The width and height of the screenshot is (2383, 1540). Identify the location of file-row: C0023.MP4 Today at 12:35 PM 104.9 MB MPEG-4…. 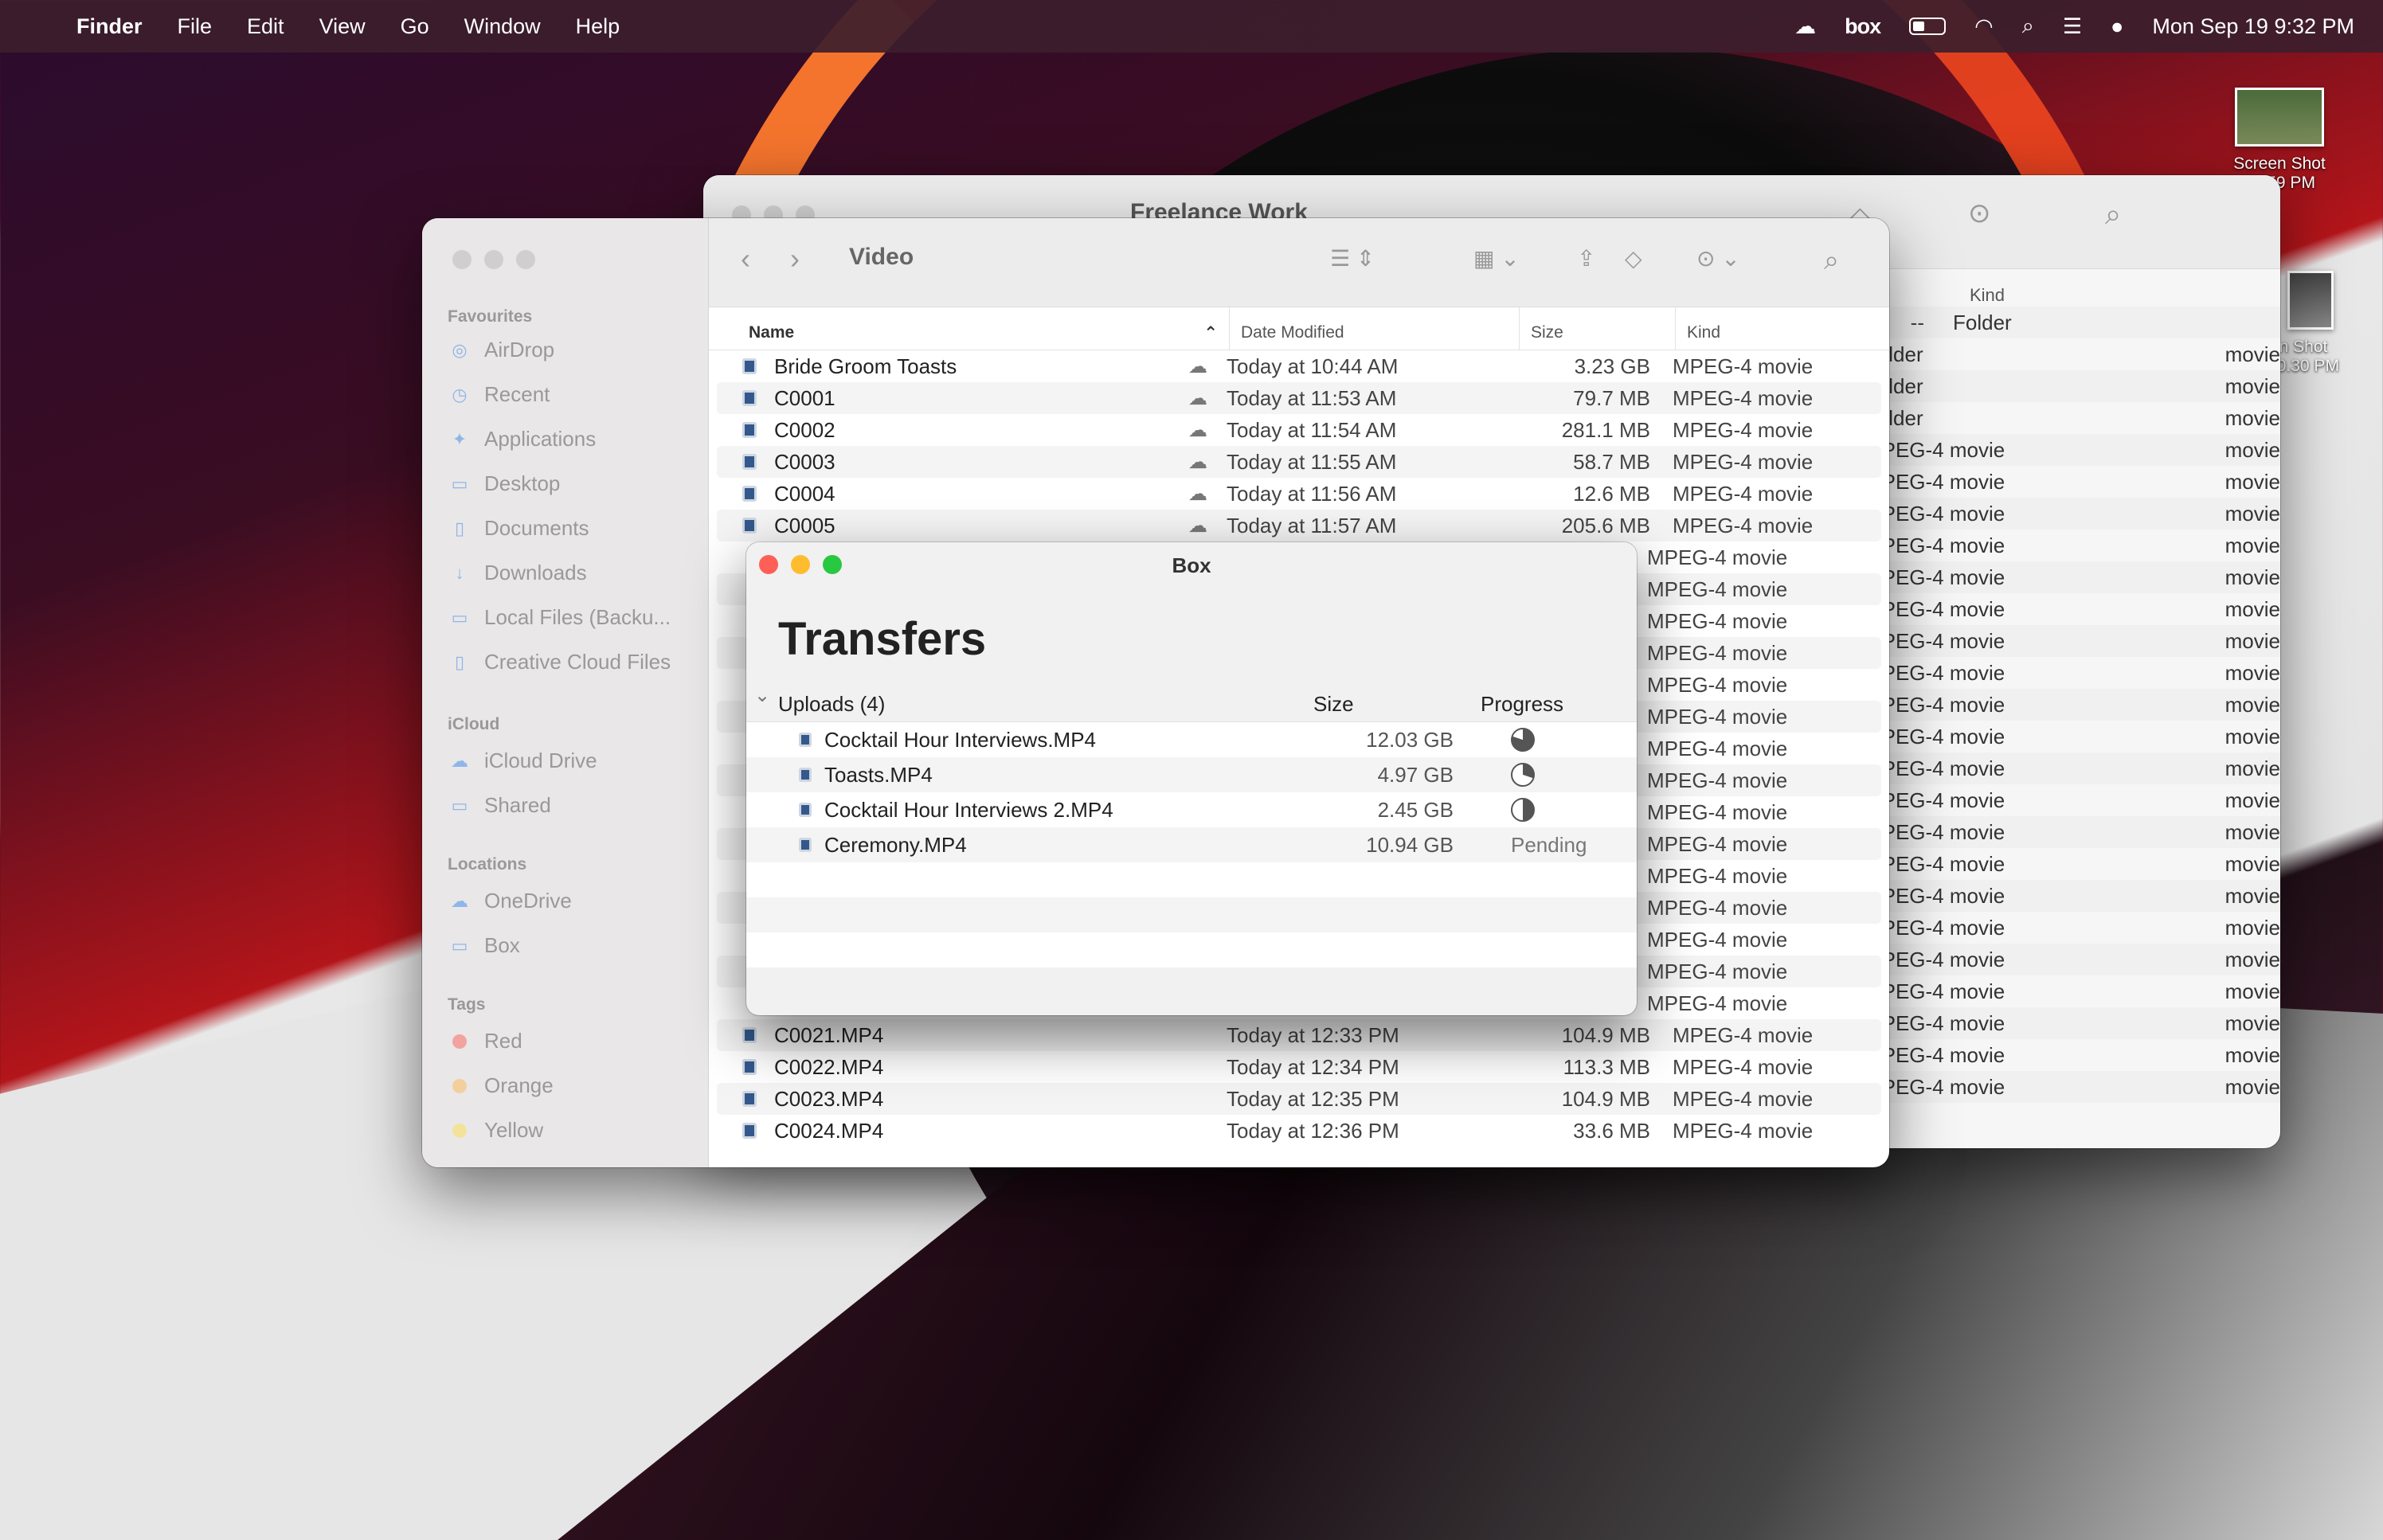
(1299, 1099).